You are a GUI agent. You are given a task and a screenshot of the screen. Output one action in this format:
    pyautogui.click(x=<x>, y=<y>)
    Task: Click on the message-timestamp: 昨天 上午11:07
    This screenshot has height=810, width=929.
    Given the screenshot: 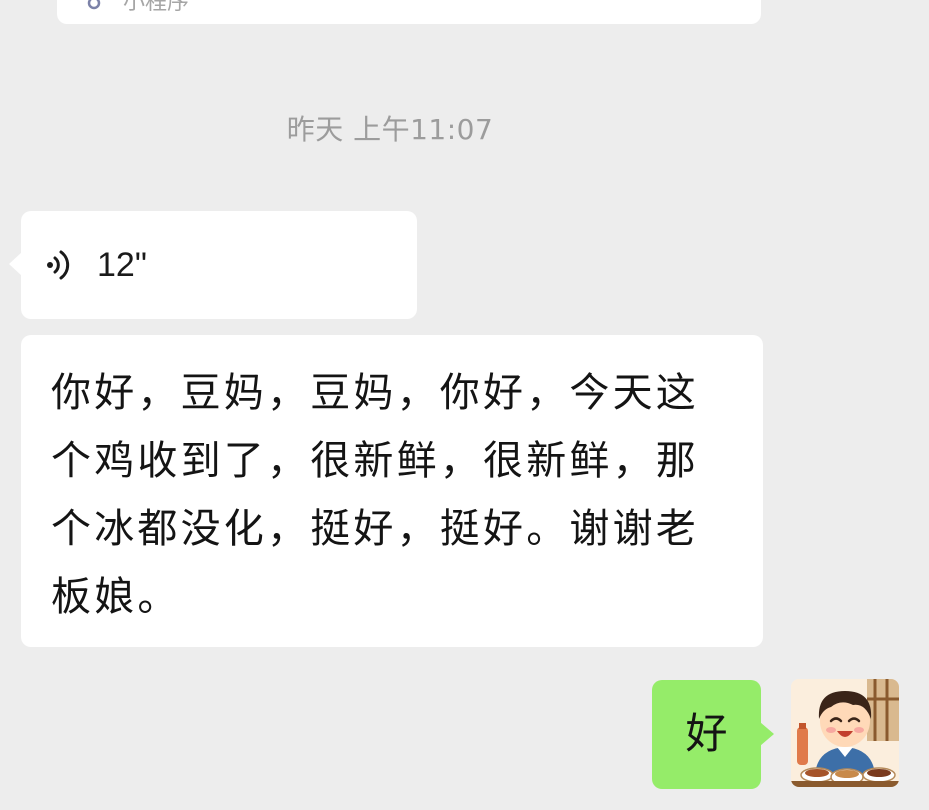 What is the action you would take?
    pyautogui.click(x=390, y=129)
    